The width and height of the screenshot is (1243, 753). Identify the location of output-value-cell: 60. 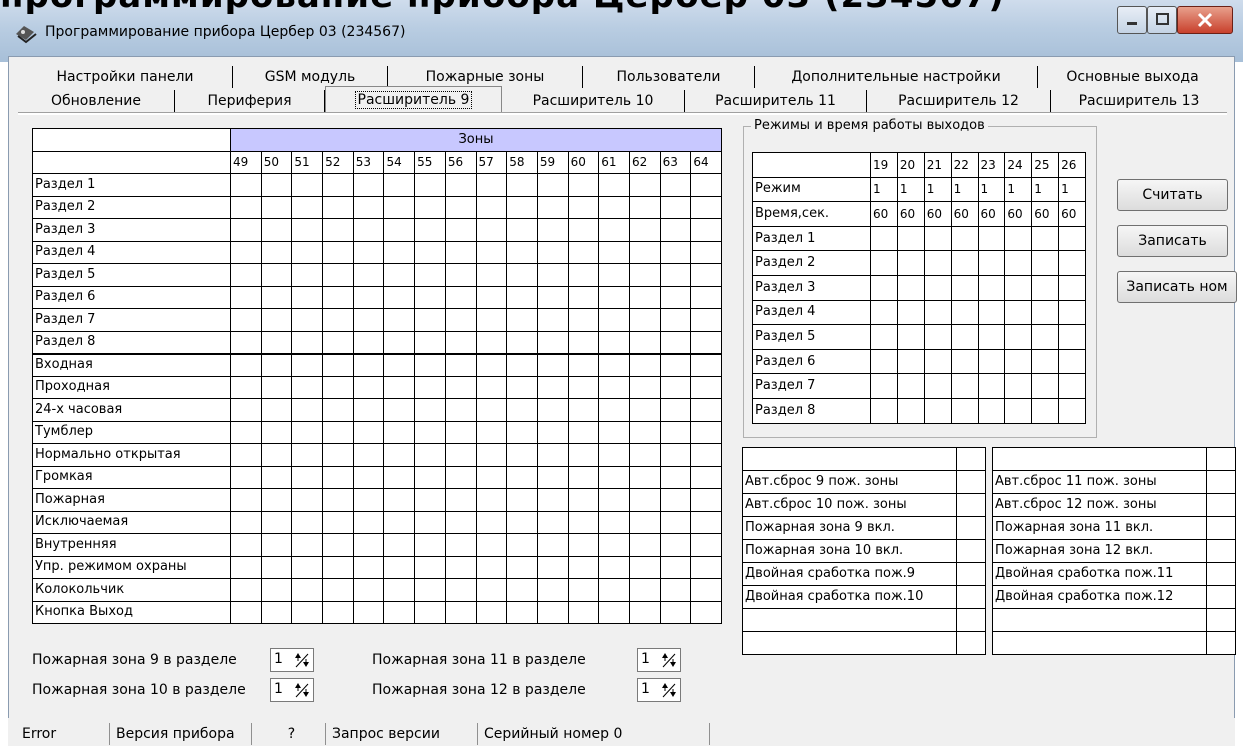
(937, 214).